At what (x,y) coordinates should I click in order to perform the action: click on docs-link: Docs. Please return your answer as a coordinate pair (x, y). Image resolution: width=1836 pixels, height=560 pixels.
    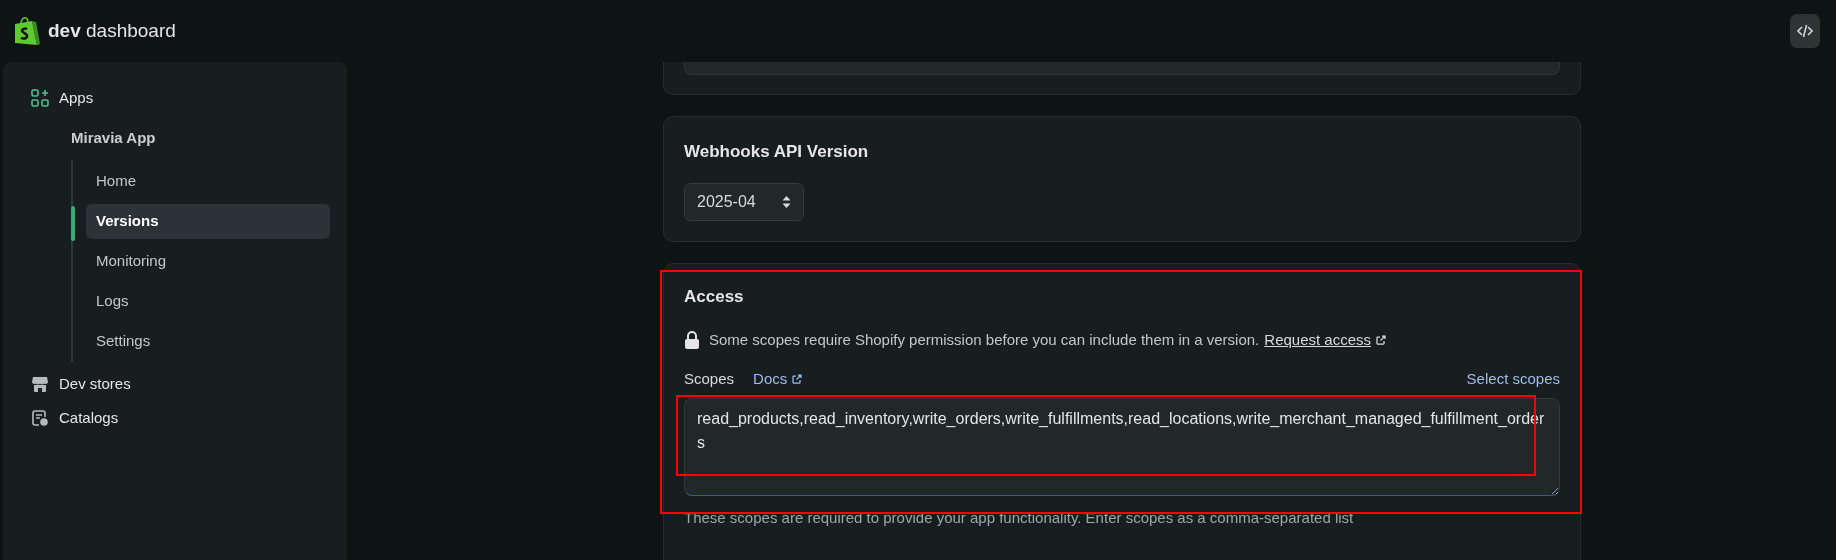
    Looking at the image, I should click on (778, 378).